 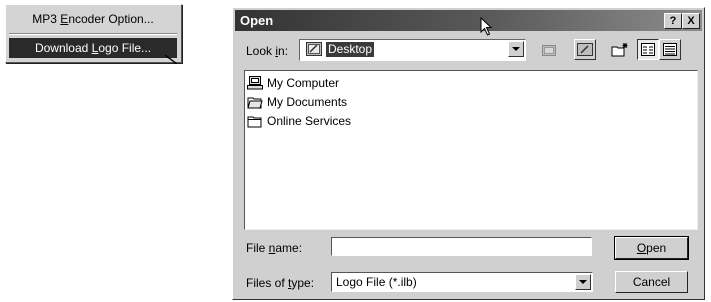 I want to click on look-in-value: Desktop, so click(x=350, y=49).